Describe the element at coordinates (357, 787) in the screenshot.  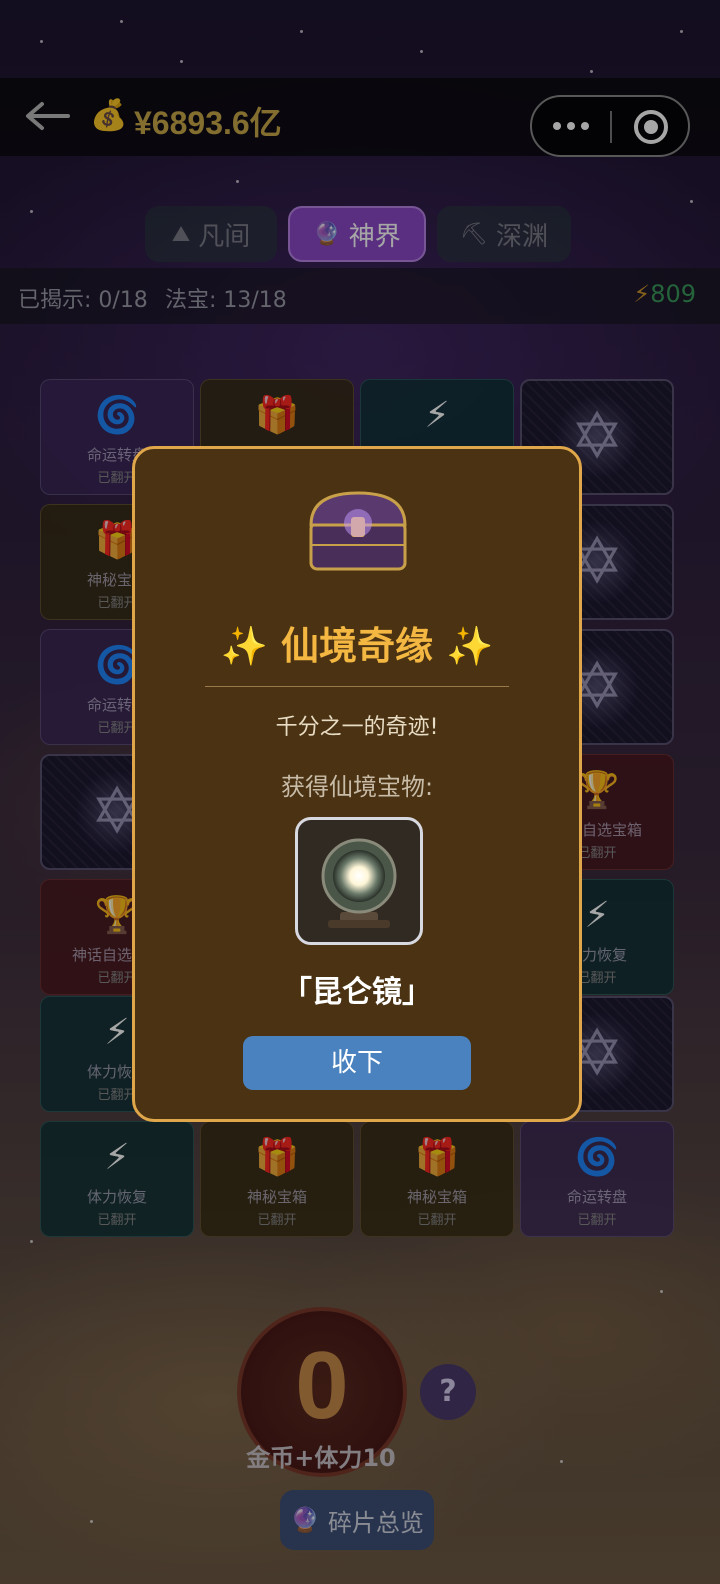
I see `obtained-label: 获得仙境宝物:` at that location.